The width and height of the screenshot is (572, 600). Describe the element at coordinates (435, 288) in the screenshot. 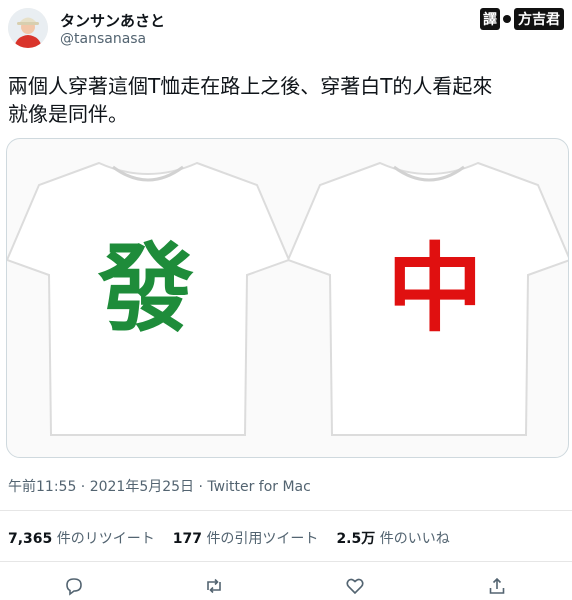

I see `chun-character: 中` at that location.